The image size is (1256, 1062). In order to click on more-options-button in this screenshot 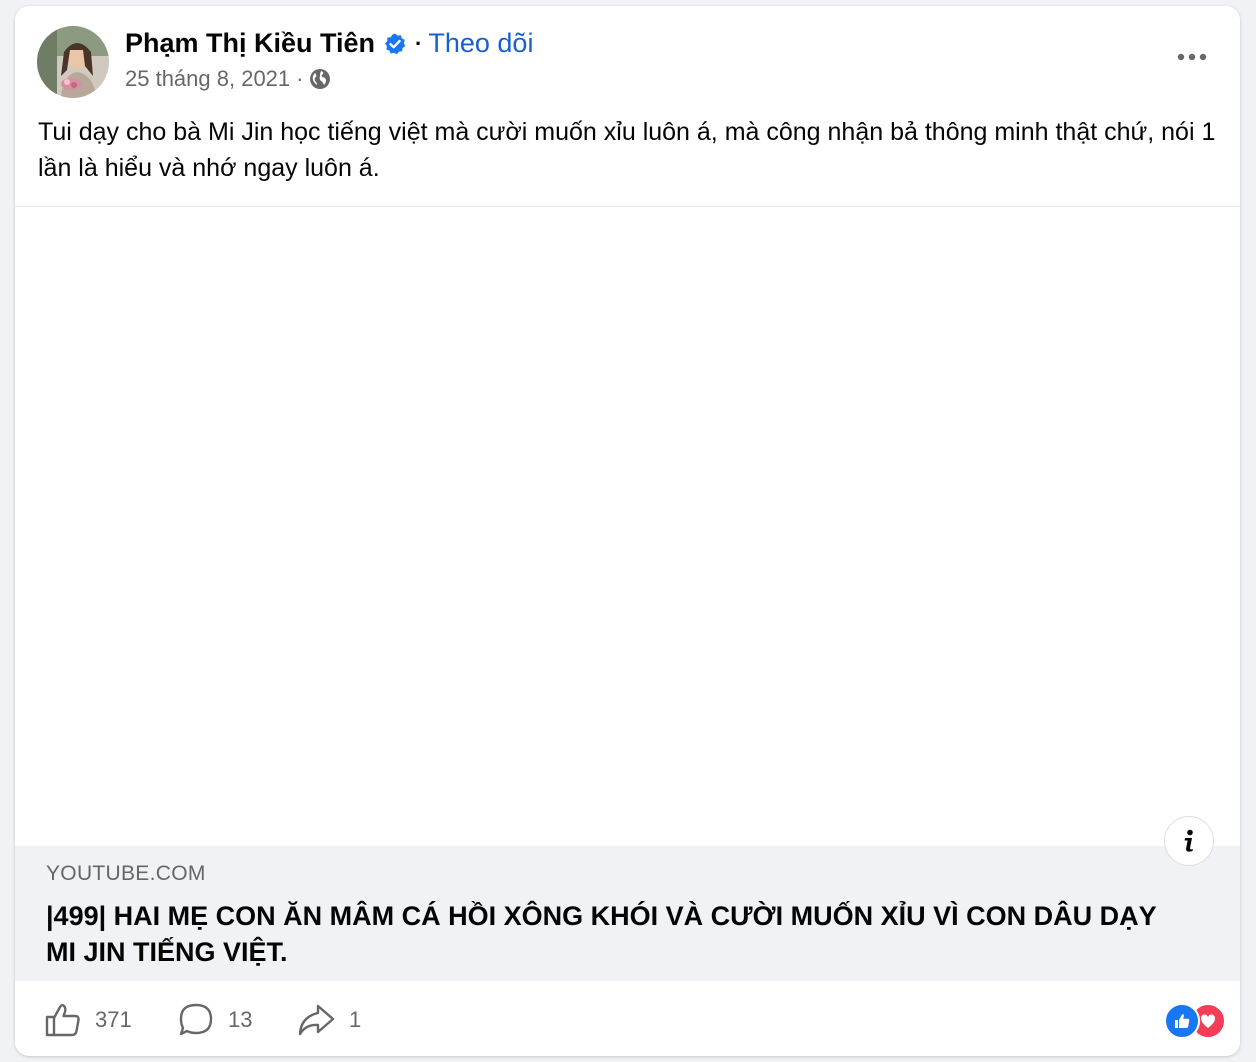, I will do `click(1192, 57)`.